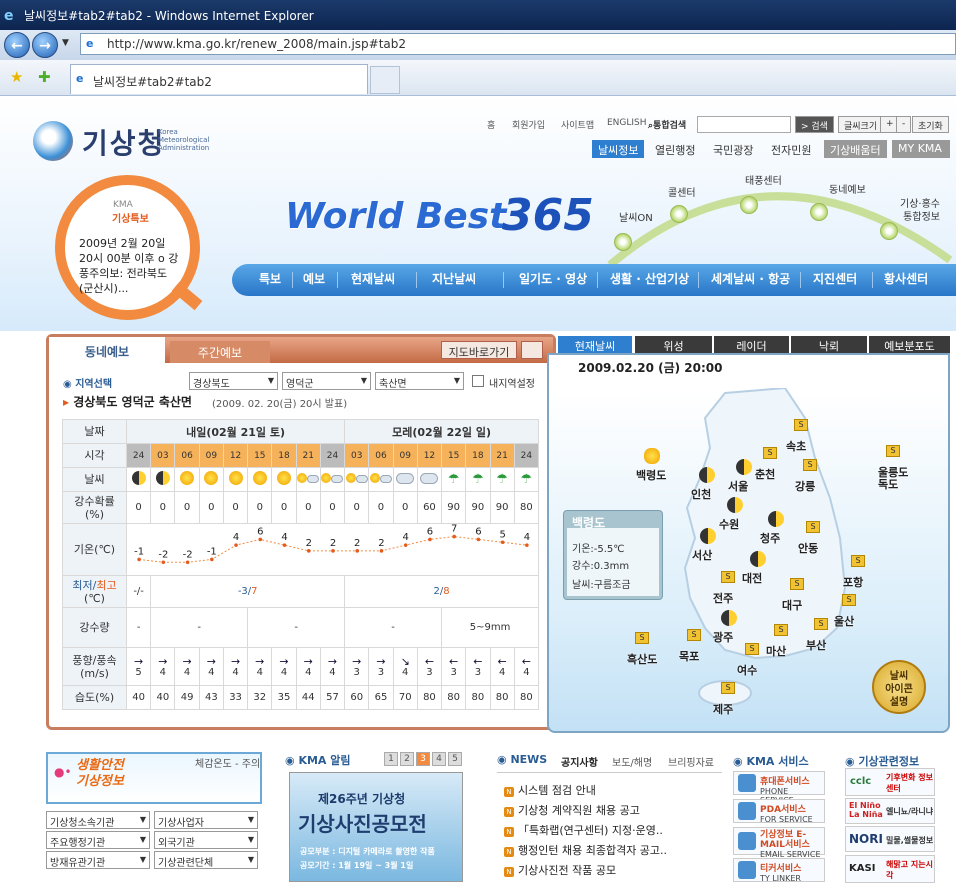  I want to click on arc-dot-call-center, so click(679, 214).